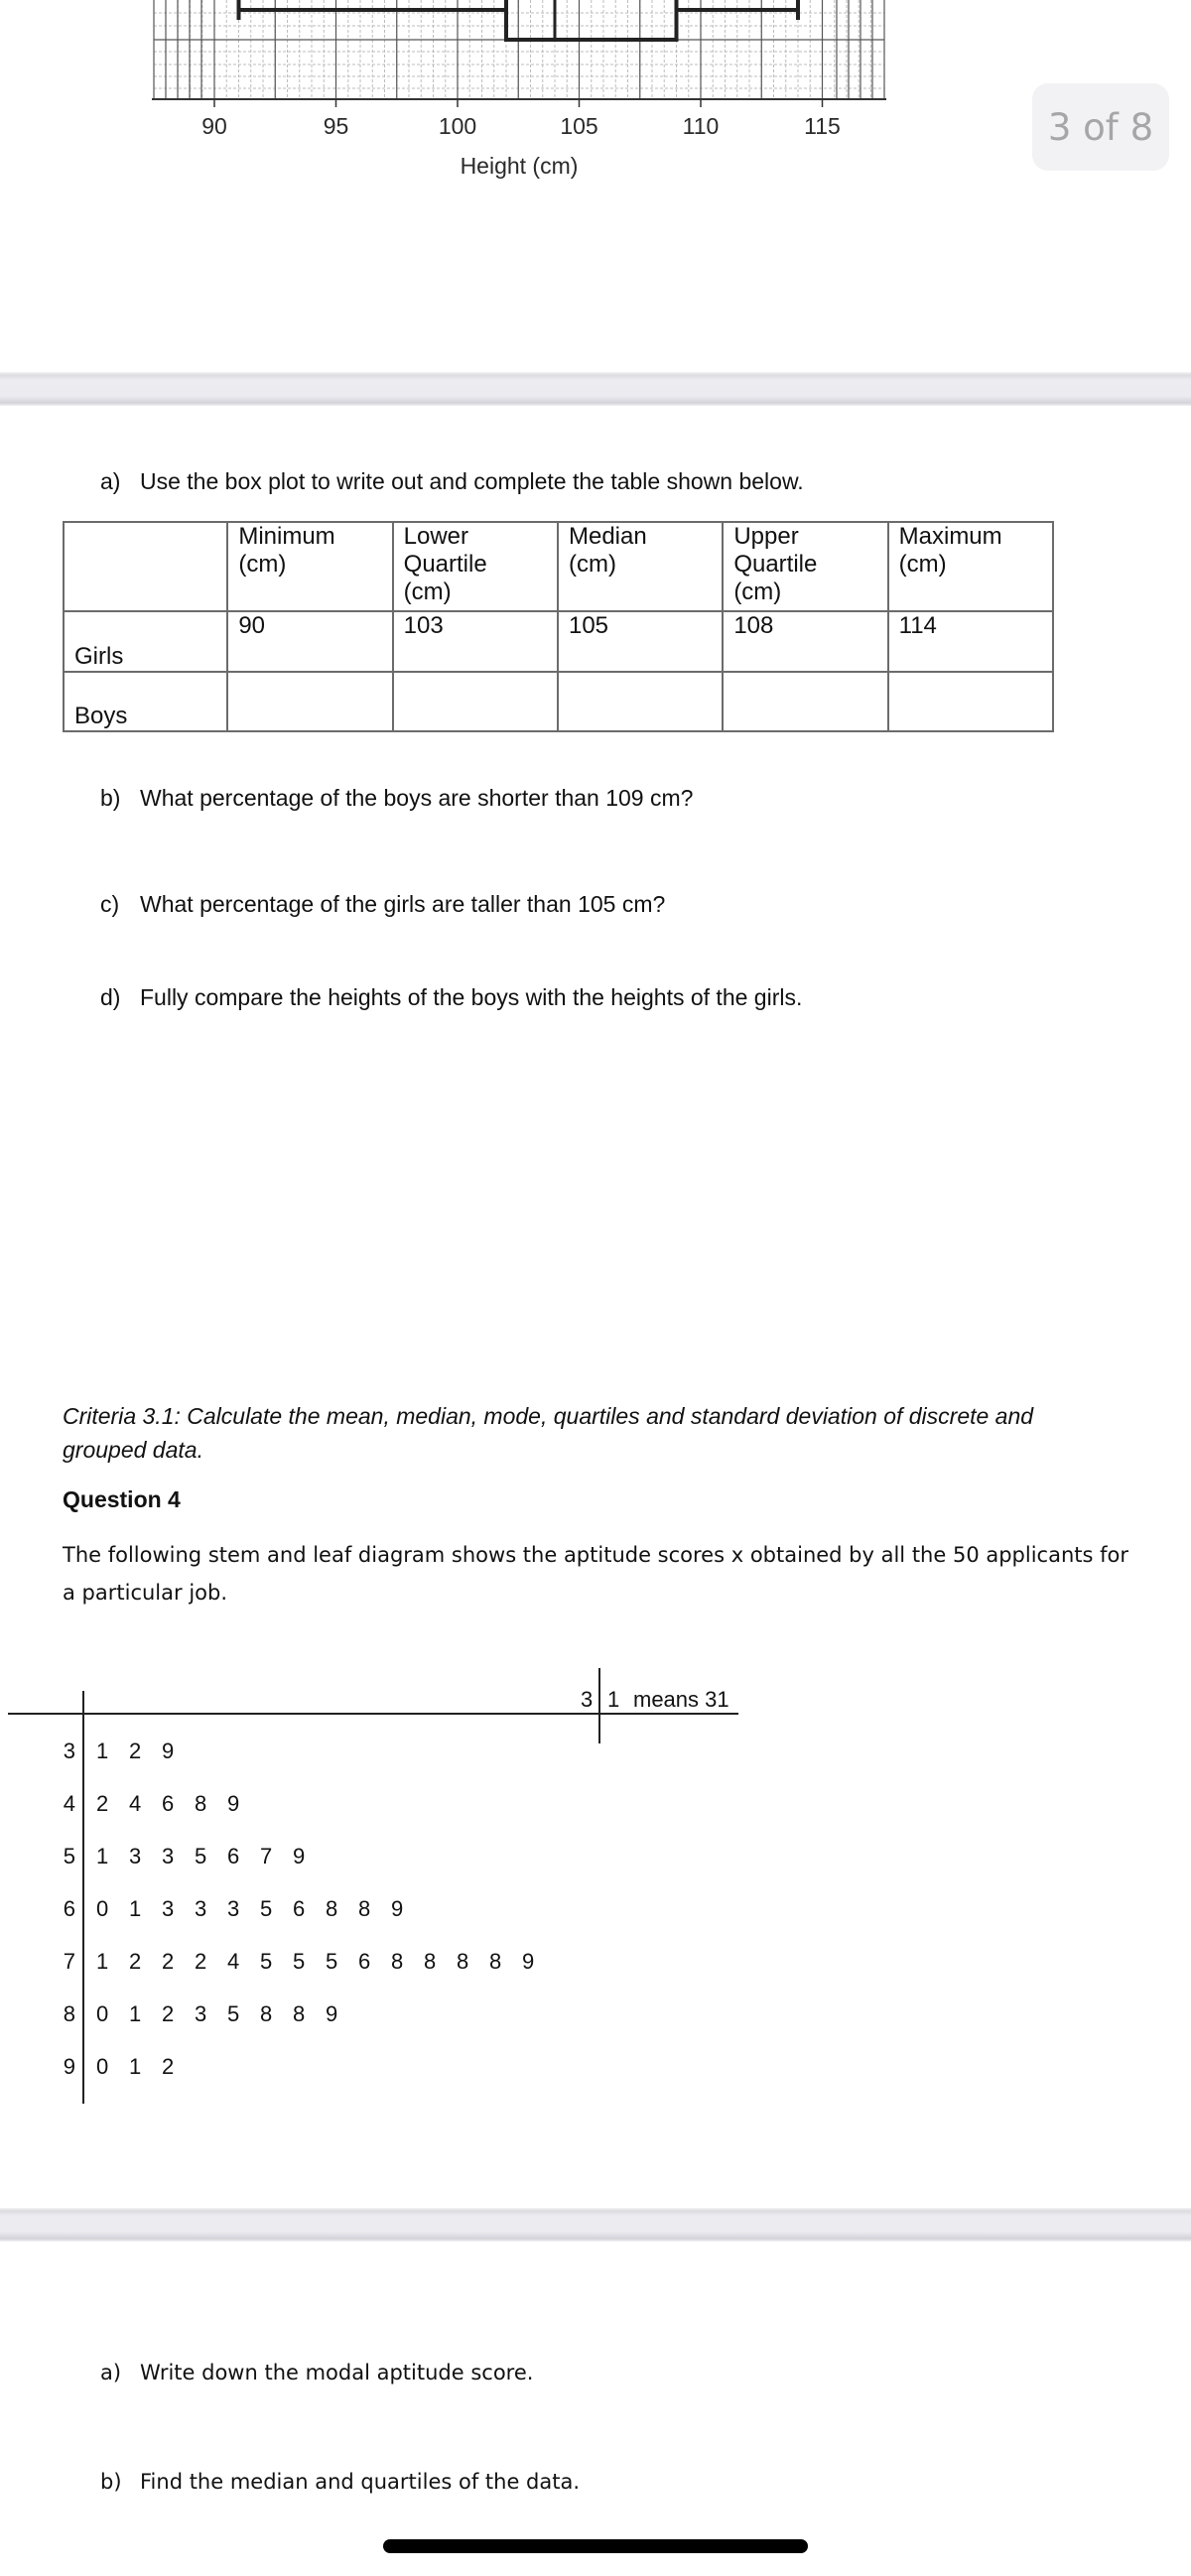  Describe the element at coordinates (475, 642) in the screenshot. I see `table-cell: 103` at that location.